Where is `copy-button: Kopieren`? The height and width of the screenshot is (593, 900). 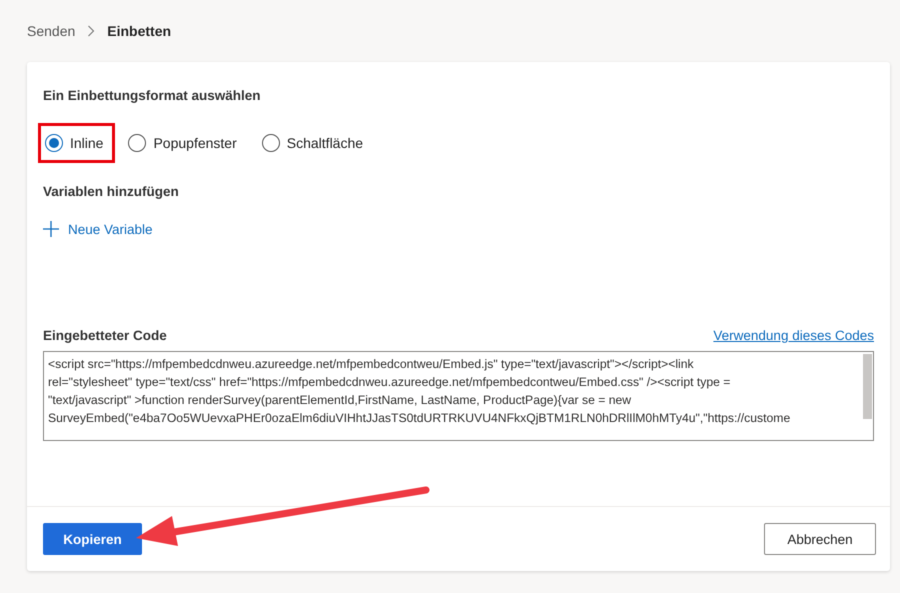
copy-button: Kopieren is located at coordinates (92, 539).